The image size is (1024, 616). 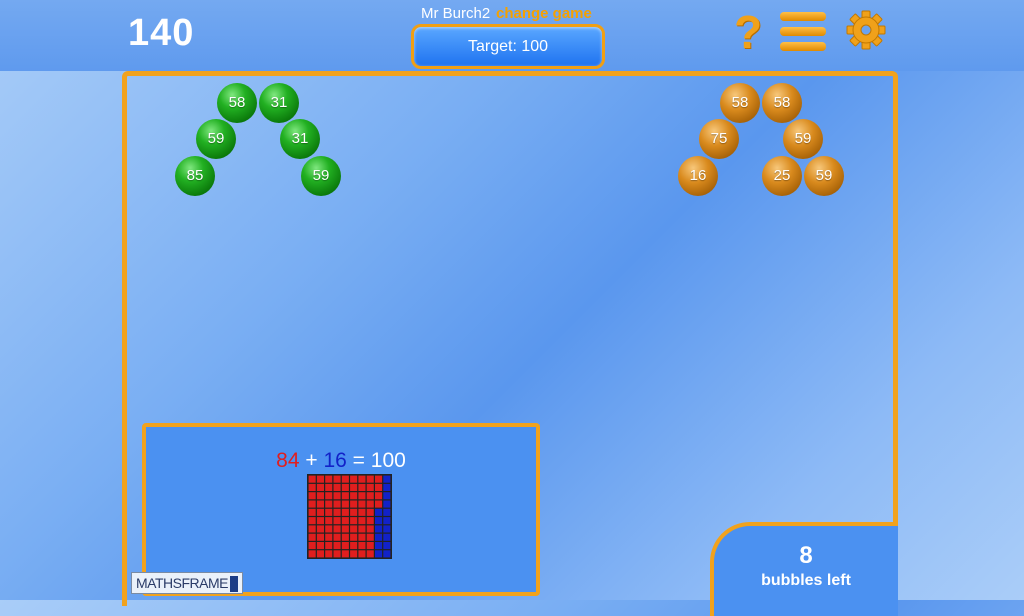 What do you see at coordinates (544, 13) in the screenshot?
I see `change-game-link: change game` at bounding box center [544, 13].